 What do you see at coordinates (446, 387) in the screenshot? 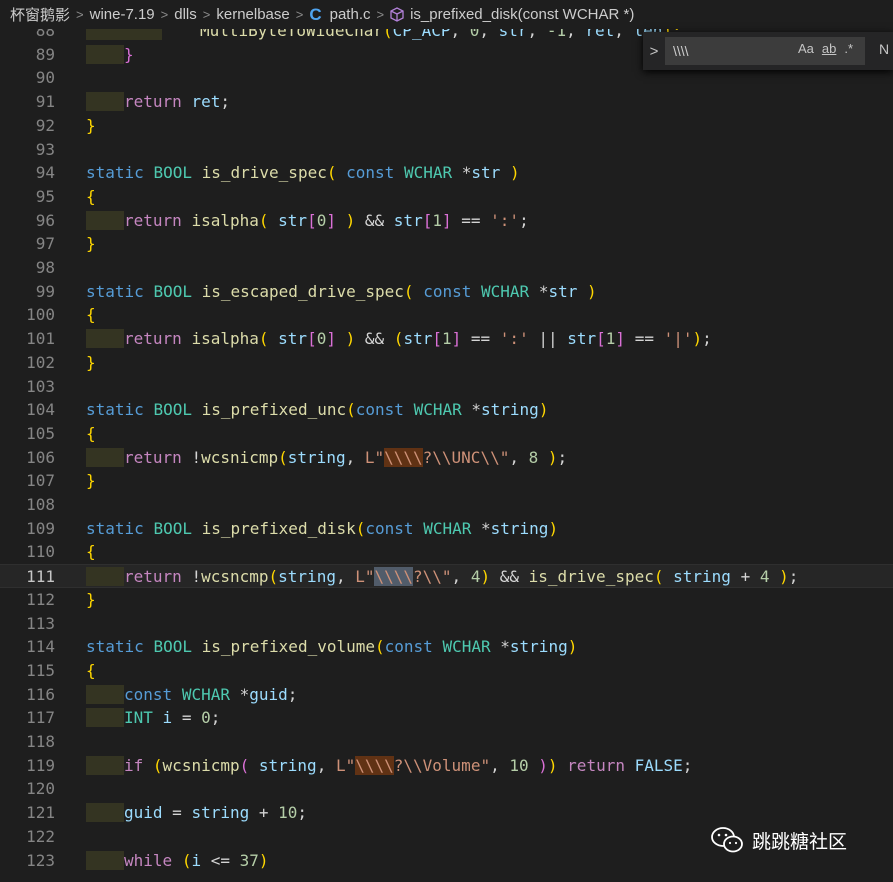
I see `code-line: 103` at bounding box center [446, 387].